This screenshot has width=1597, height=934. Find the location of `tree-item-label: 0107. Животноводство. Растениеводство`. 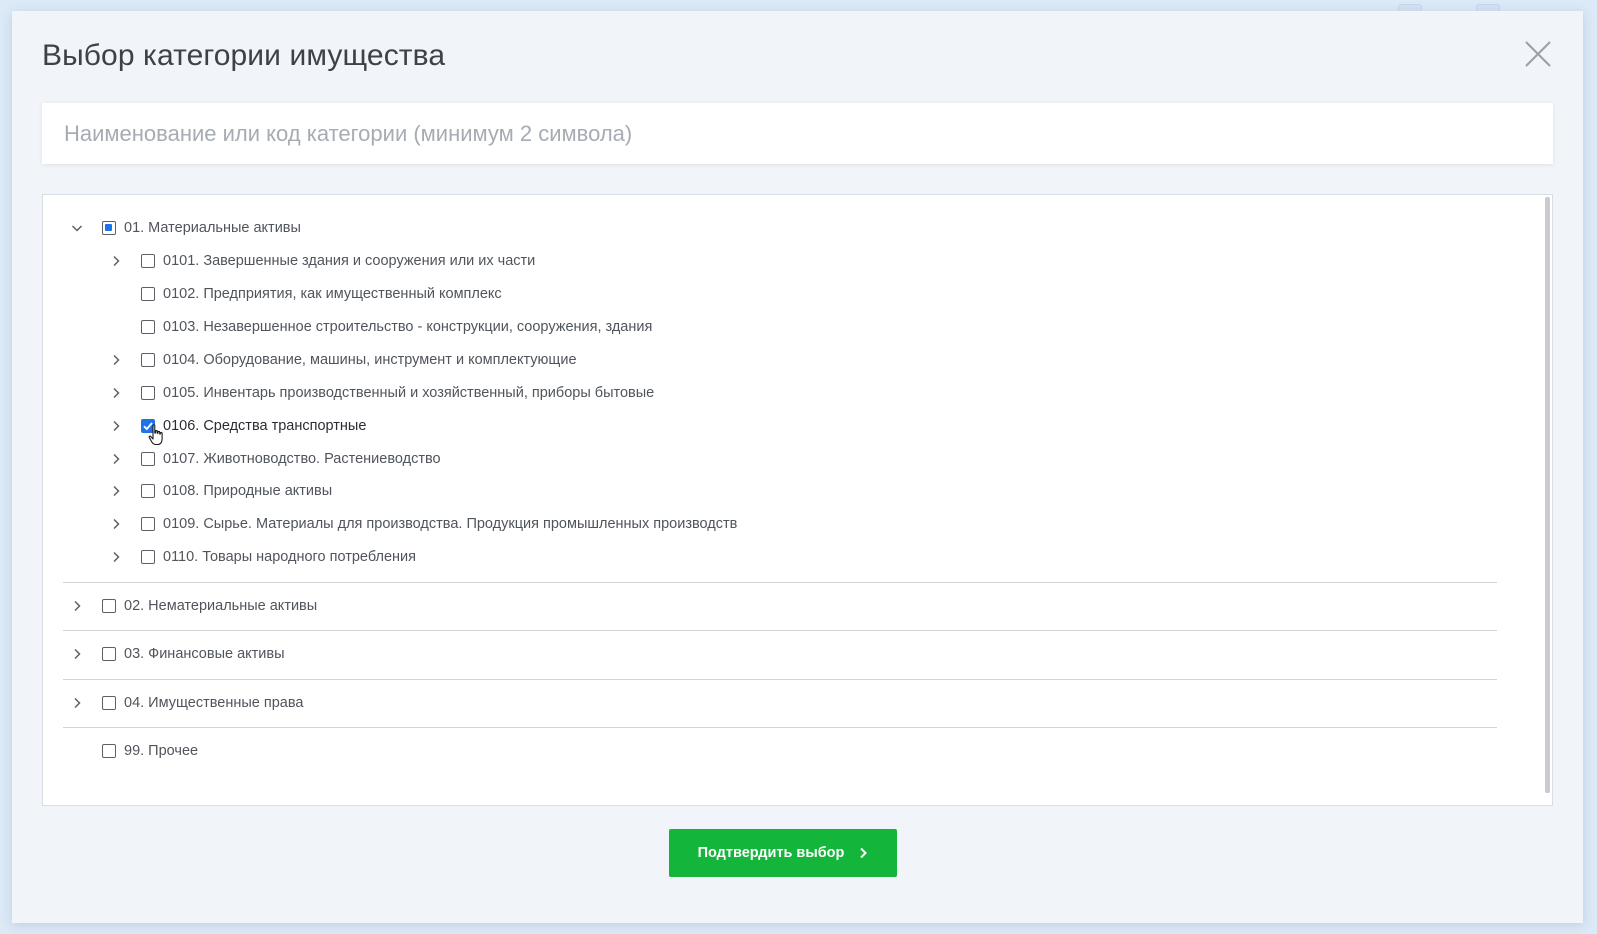

tree-item-label: 0107. Животноводство. Растениеводство is located at coordinates (302, 459).